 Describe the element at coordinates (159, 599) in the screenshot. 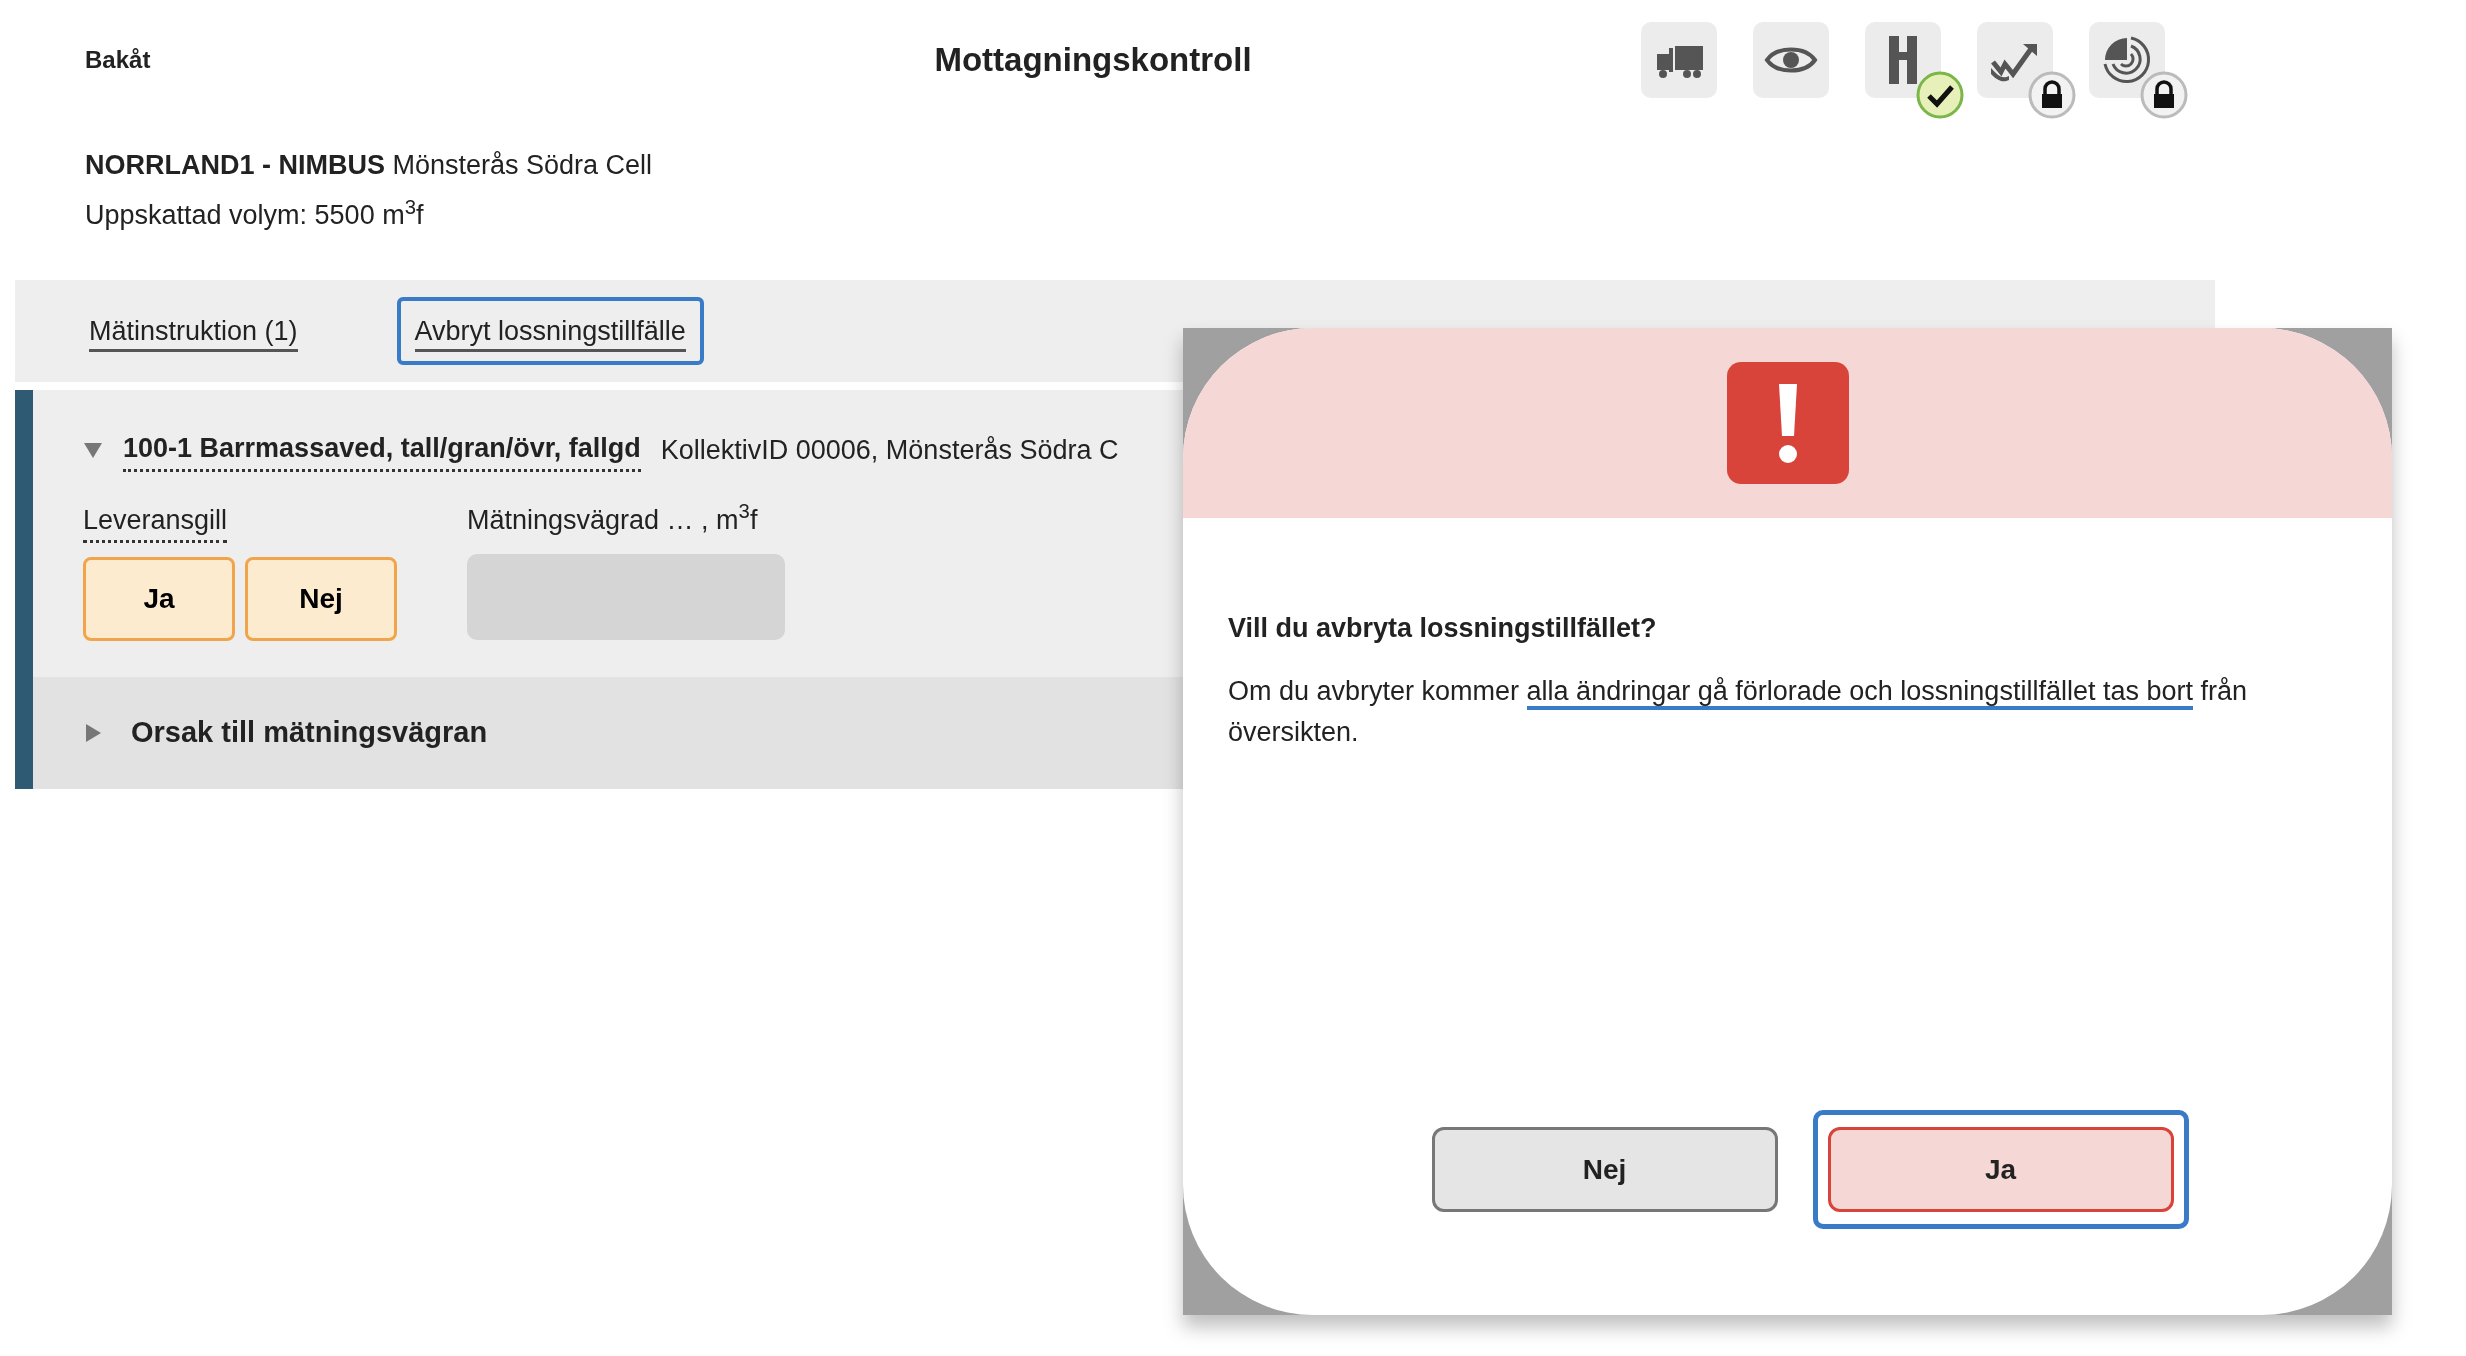

I see `option-button: Ja` at that location.